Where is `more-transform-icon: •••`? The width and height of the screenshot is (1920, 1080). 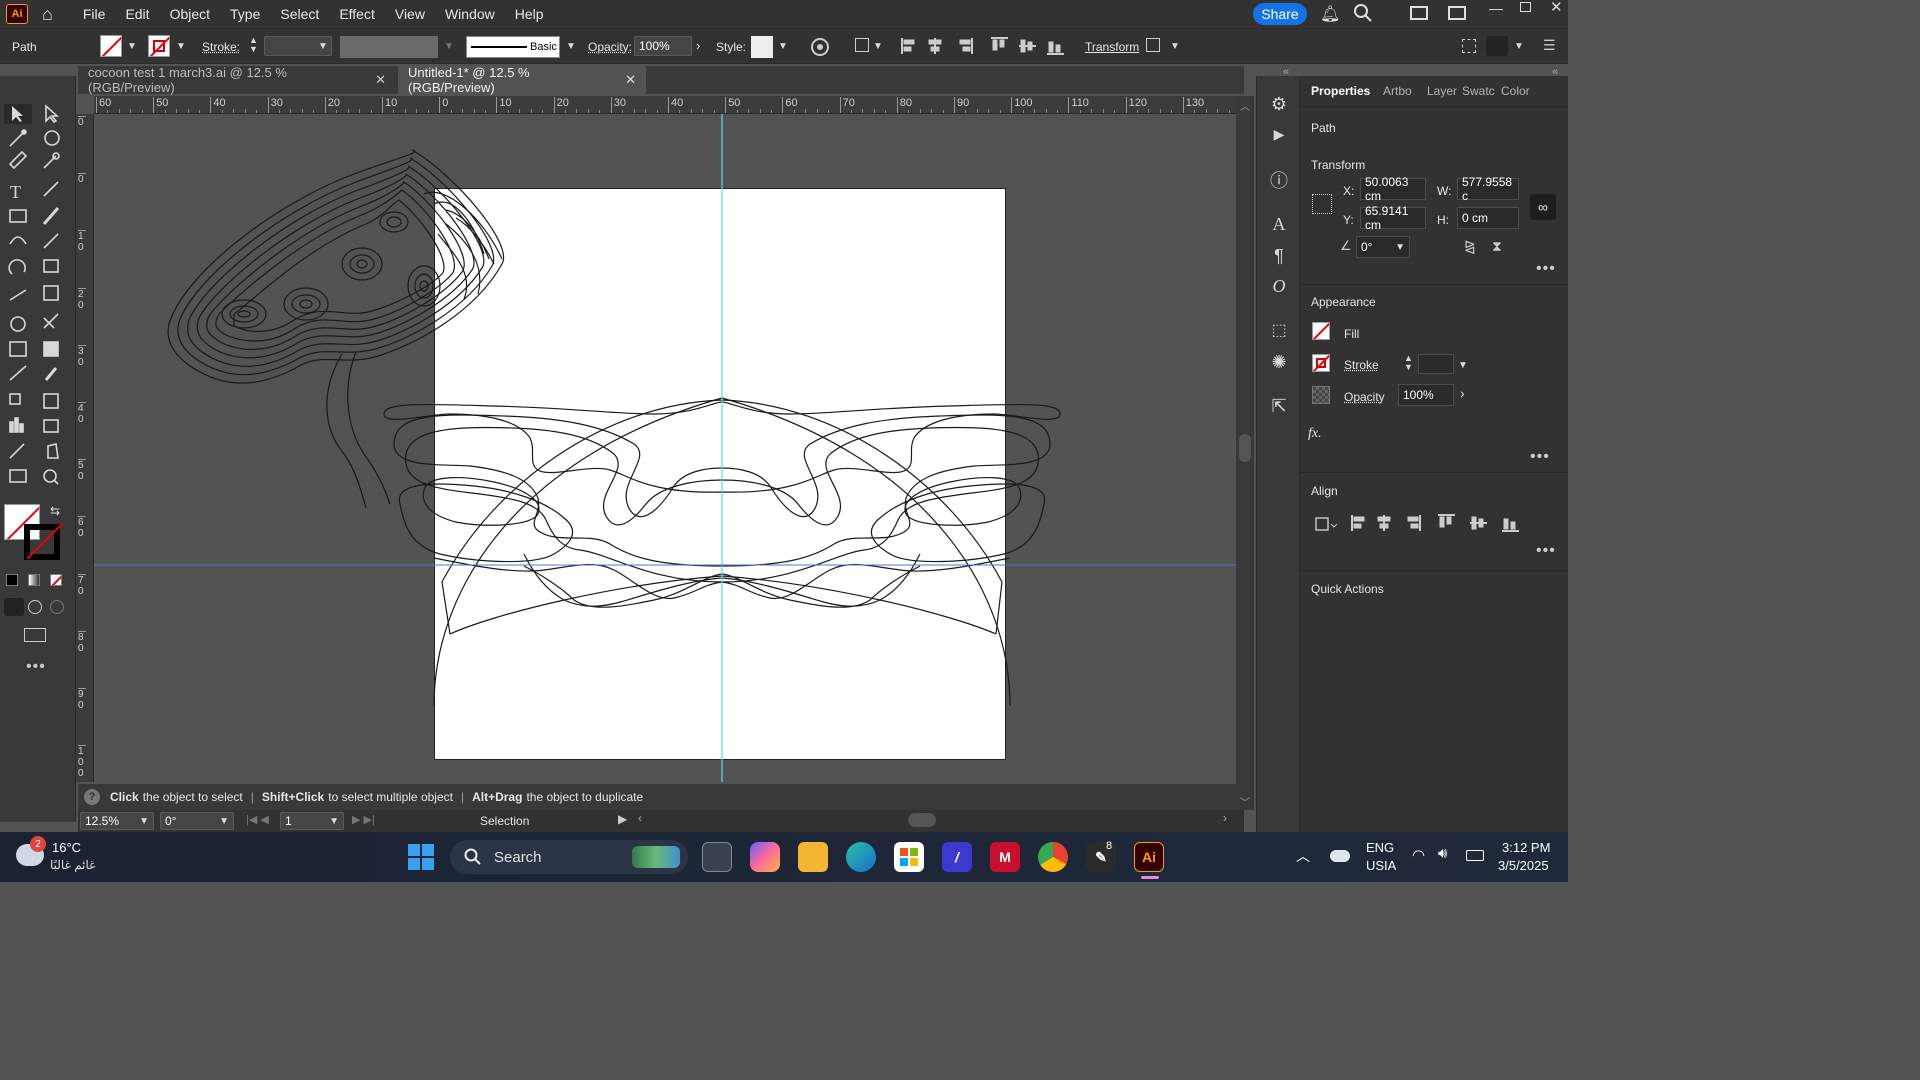
more-transform-icon: ••• is located at coordinates (1546, 269).